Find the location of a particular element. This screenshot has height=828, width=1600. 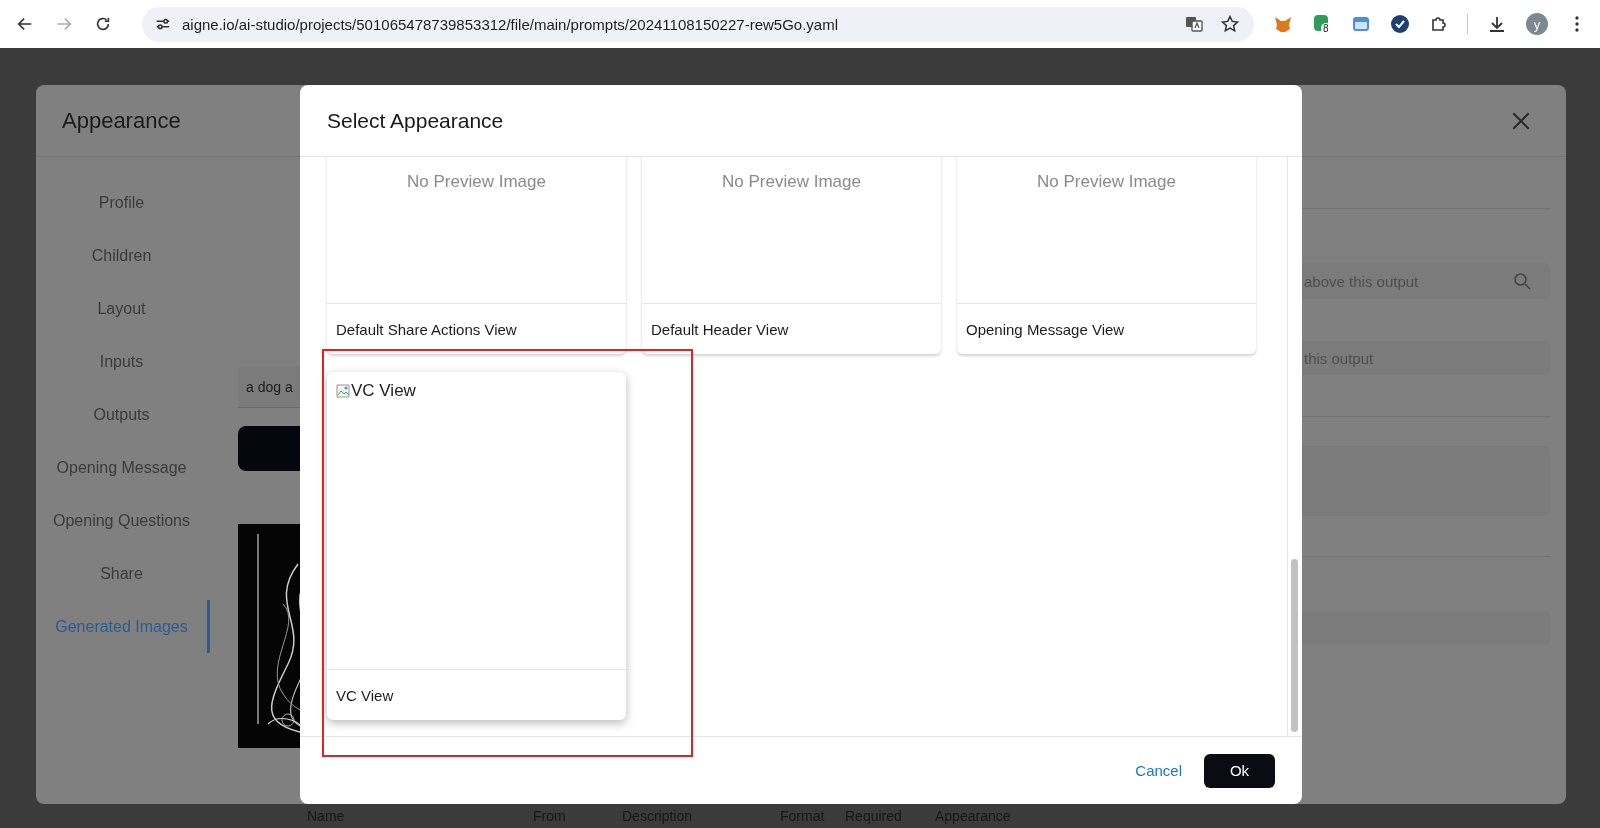

nav-tab: Share is located at coordinates (123, 573).